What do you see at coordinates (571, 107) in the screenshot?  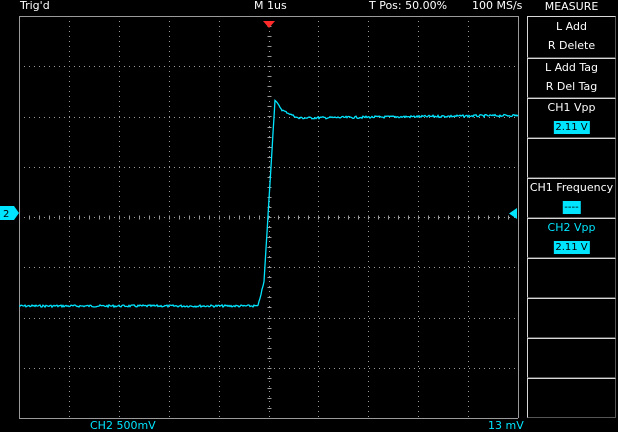 I see `ch1-vpp-label: CH1 Vpp` at bounding box center [571, 107].